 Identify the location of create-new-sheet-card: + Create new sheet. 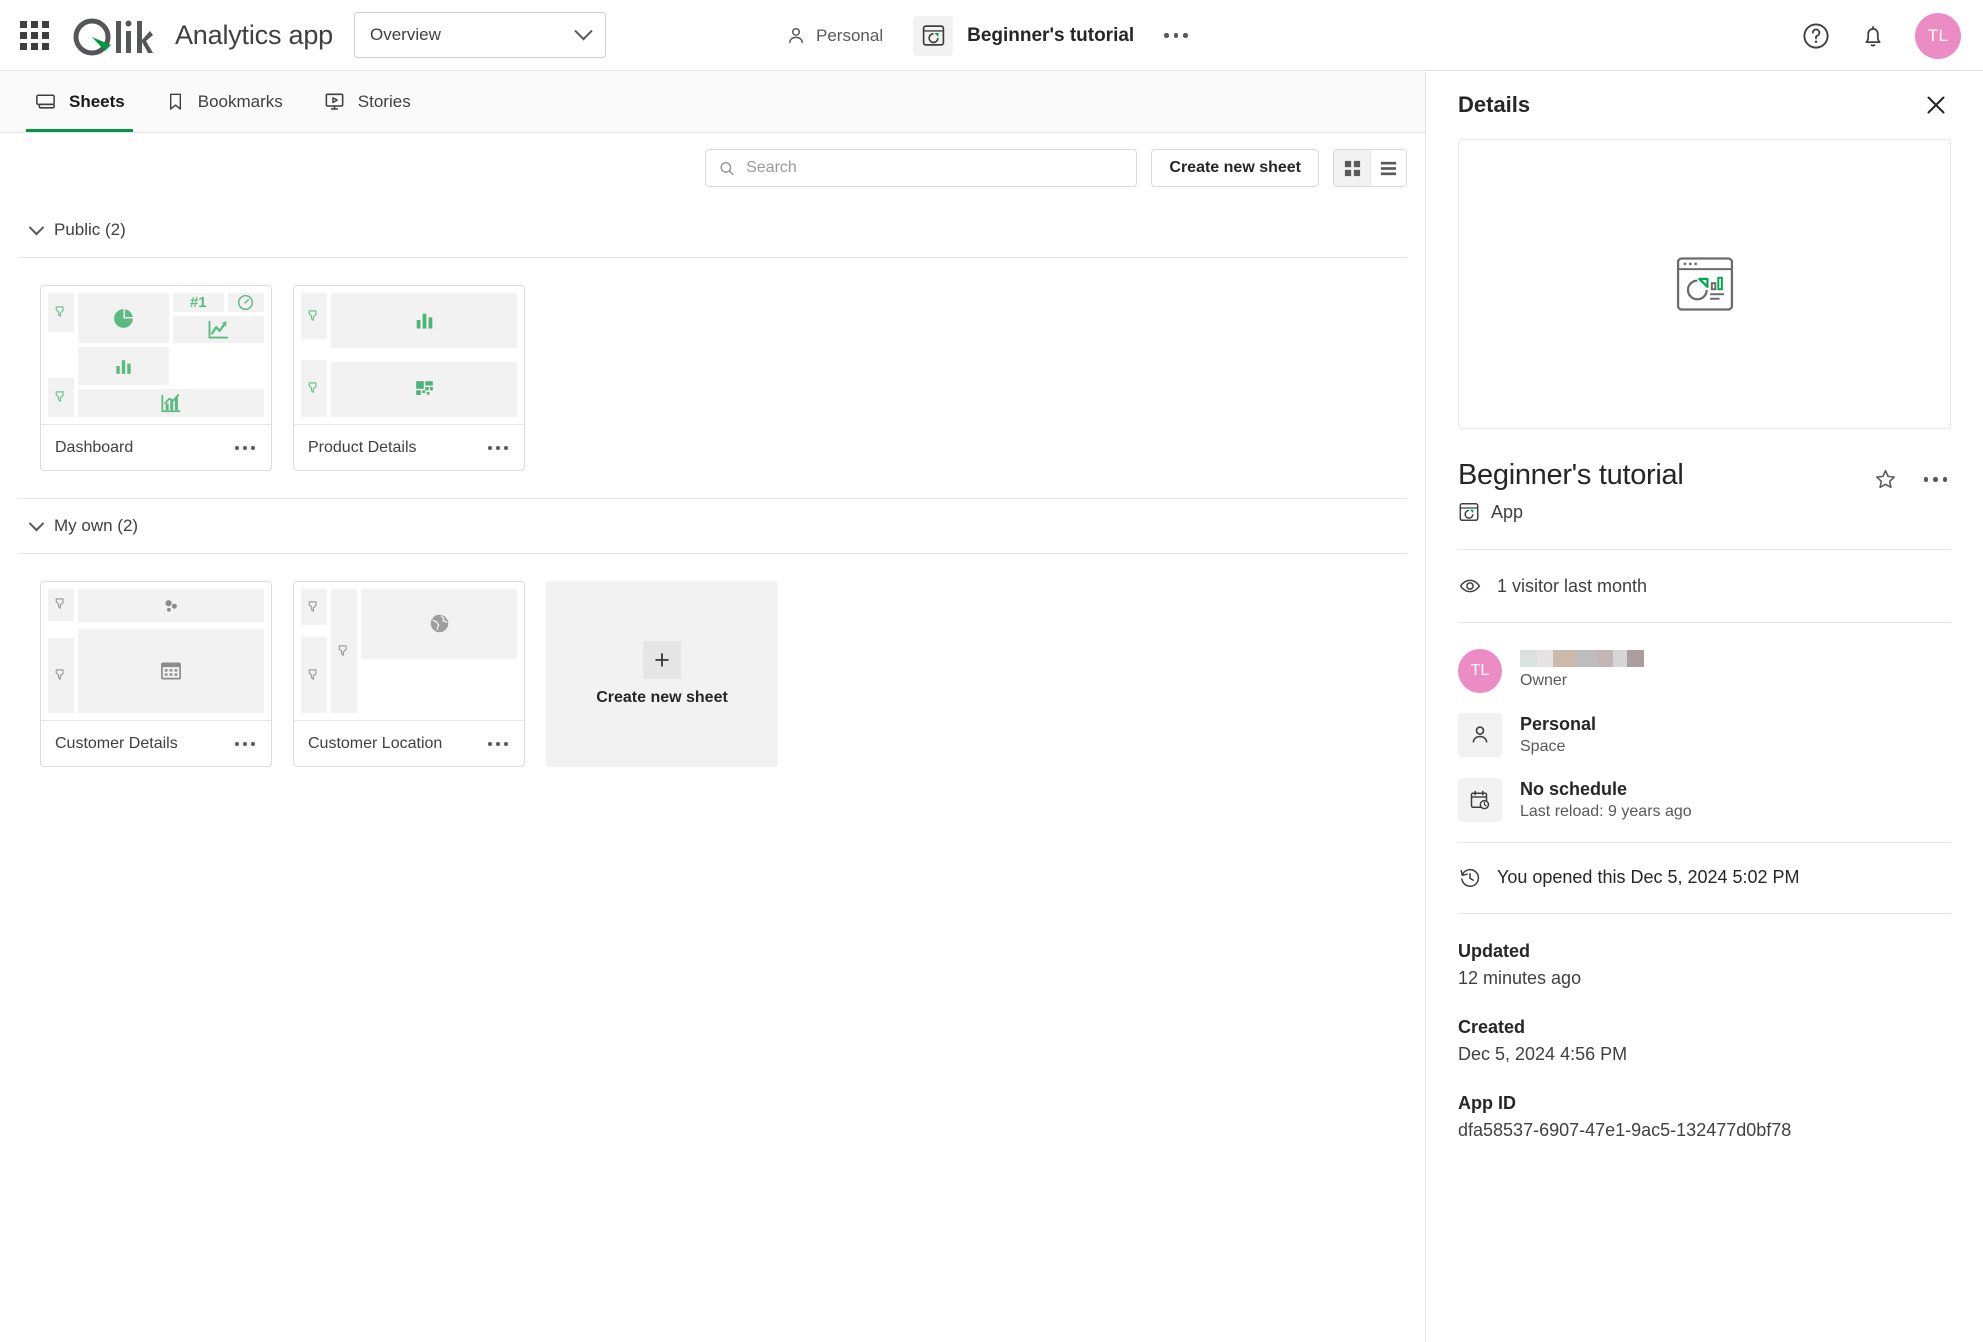
(662, 674).